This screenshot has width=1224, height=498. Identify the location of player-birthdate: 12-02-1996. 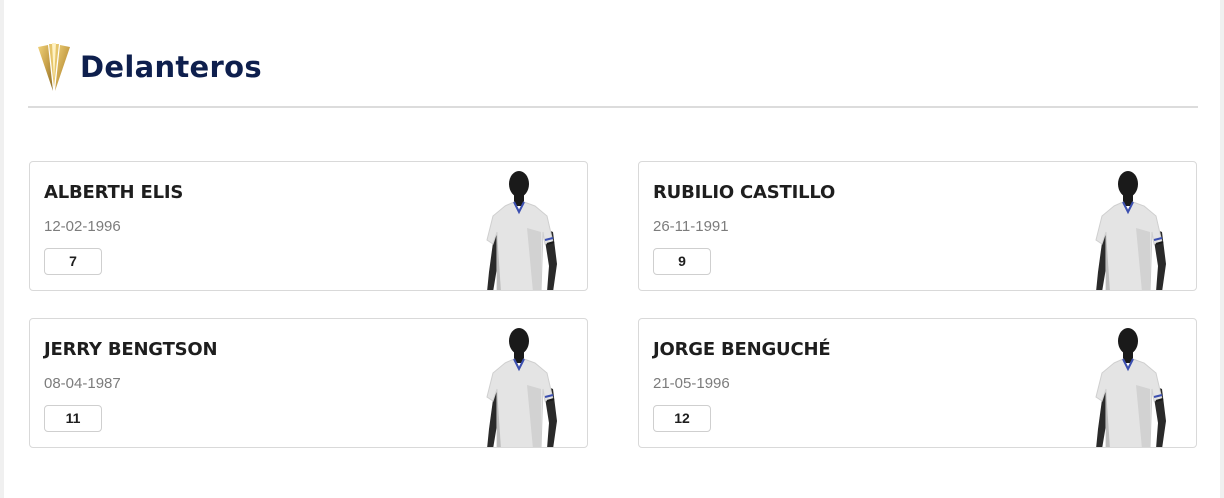
(82, 226).